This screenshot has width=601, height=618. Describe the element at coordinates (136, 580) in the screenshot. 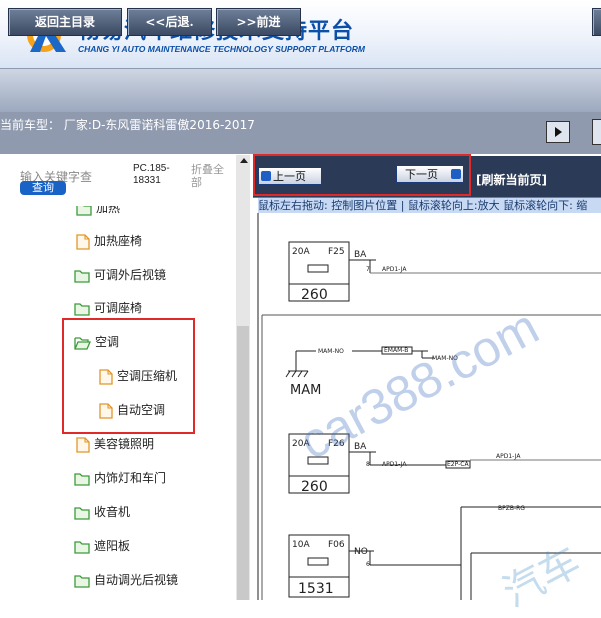

I see `tree-item-label: 自动调光后视镜` at that location.